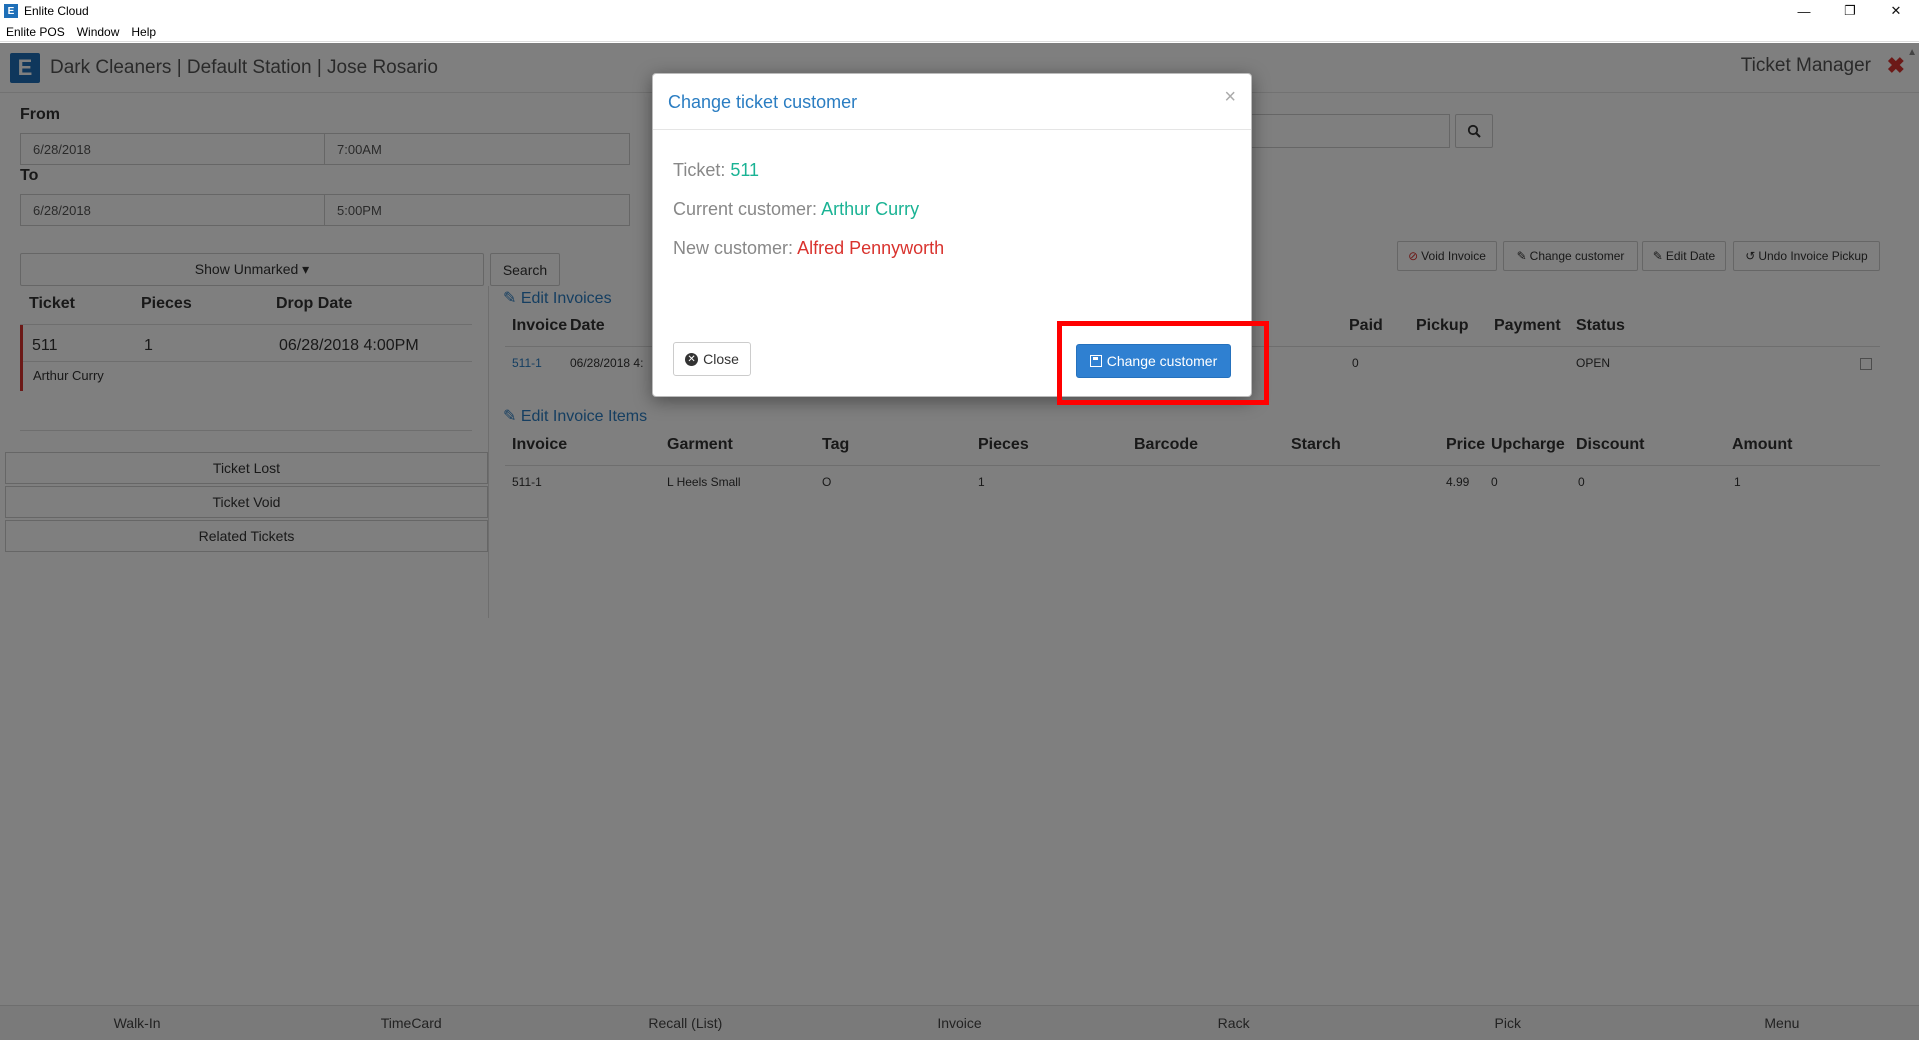 The height and width of the screenshot is (1040, 1919). What do you see at coordinates (745, 209) in the screenshot?
I see `current-customer-label: Current customer:` at bounding box center [745, 209].